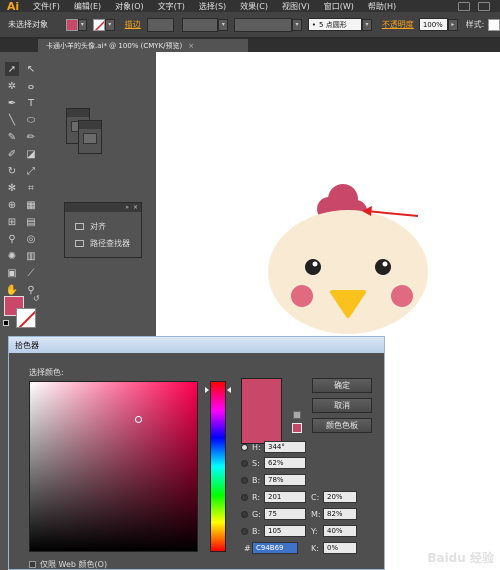 The image size is (500, 570). What do you see at coordinates (12, 239) in the screenshot?
I see `eyedropper-tool-icon: ⚲` at bounding box center [12, 239].